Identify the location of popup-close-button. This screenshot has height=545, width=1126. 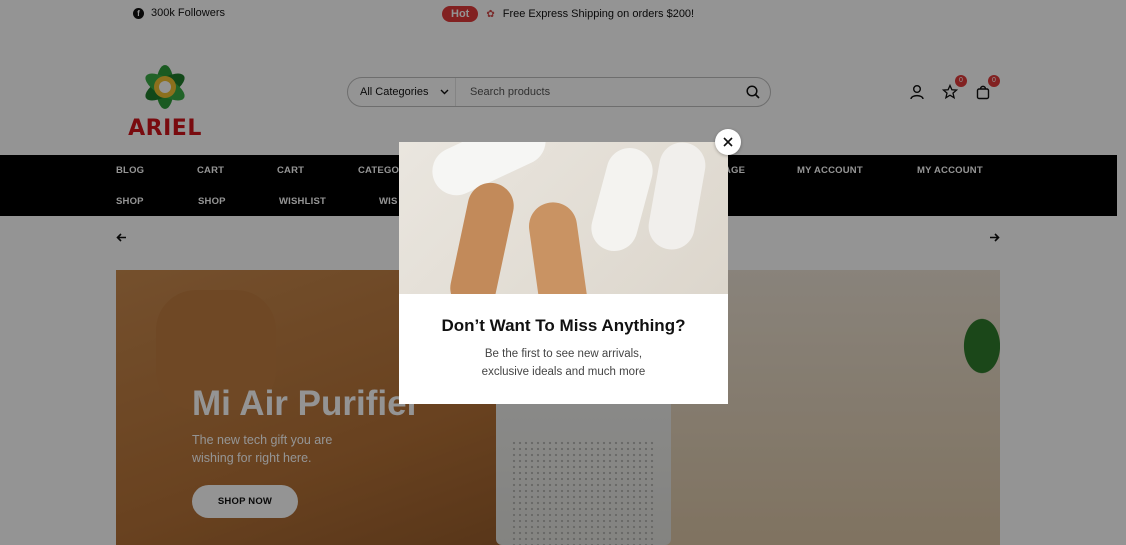
(728, 142).